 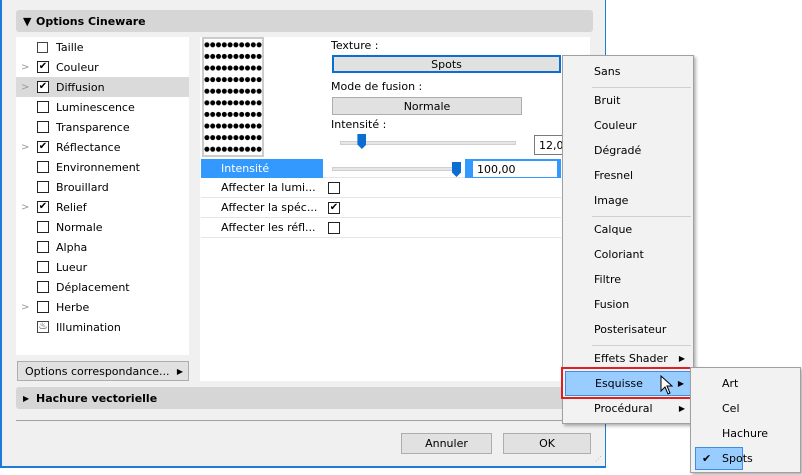 What do you see at coordinates (745, 458) in the screenshot?
I see `submenu-item: ✔ Spots` at bounding box center [745, 458].